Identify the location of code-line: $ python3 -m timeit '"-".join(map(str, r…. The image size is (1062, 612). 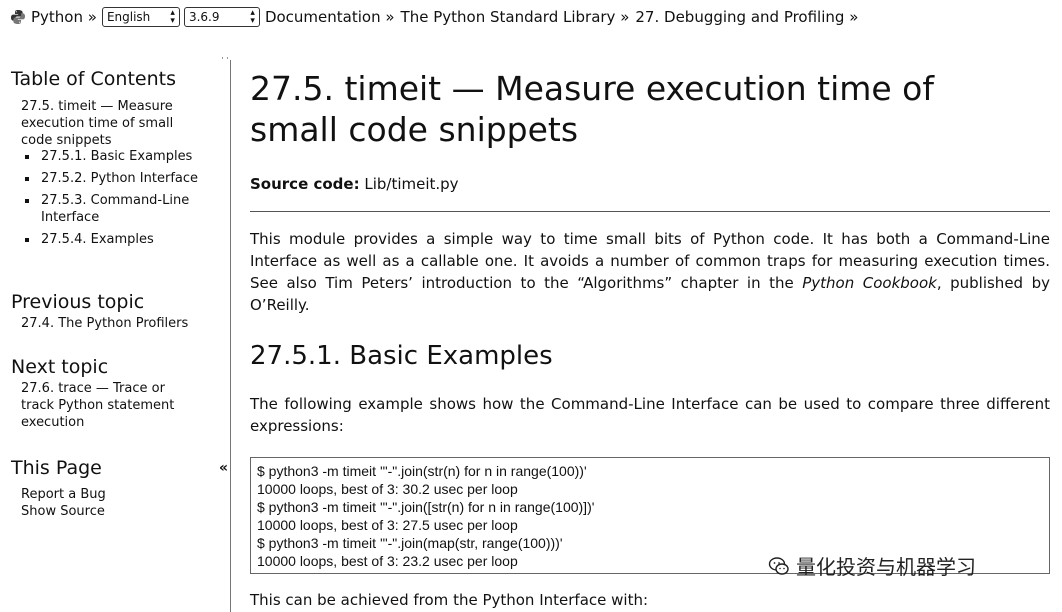
(410, 543).